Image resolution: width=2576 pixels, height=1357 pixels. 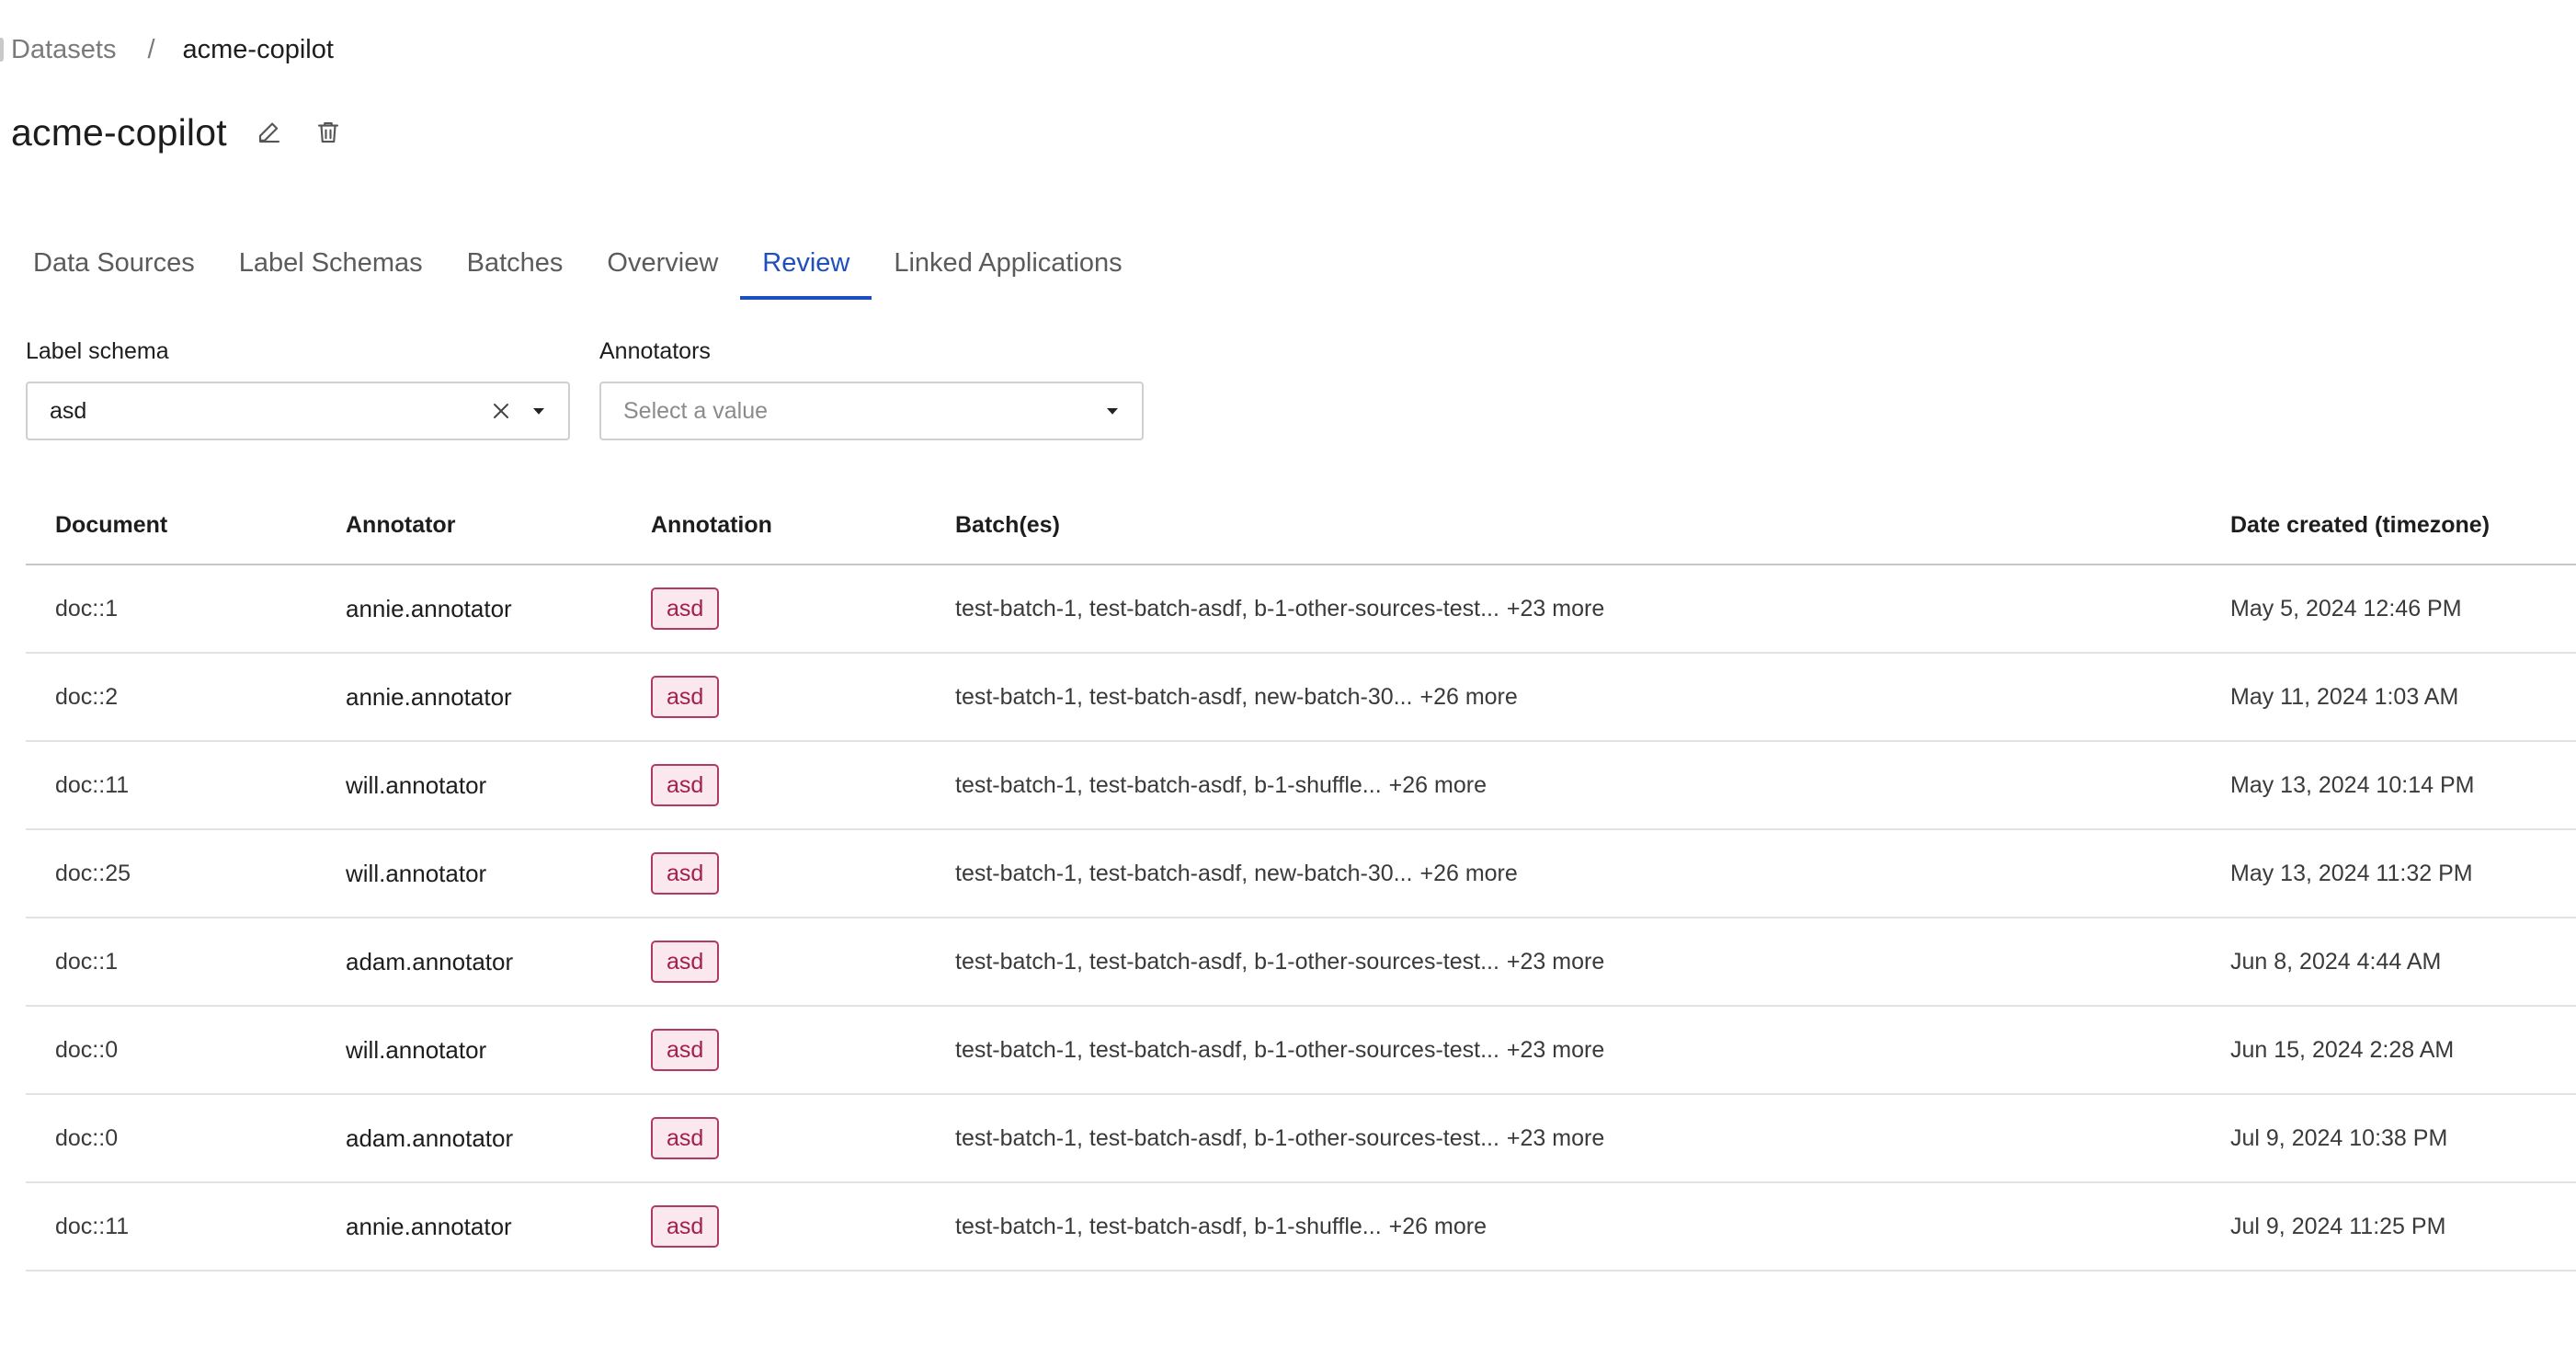 What do you see at coordinates (331, 265) in the screenshot?
I see `tab-label-schemas: Label Schemas` at bounding box center [331, 265].